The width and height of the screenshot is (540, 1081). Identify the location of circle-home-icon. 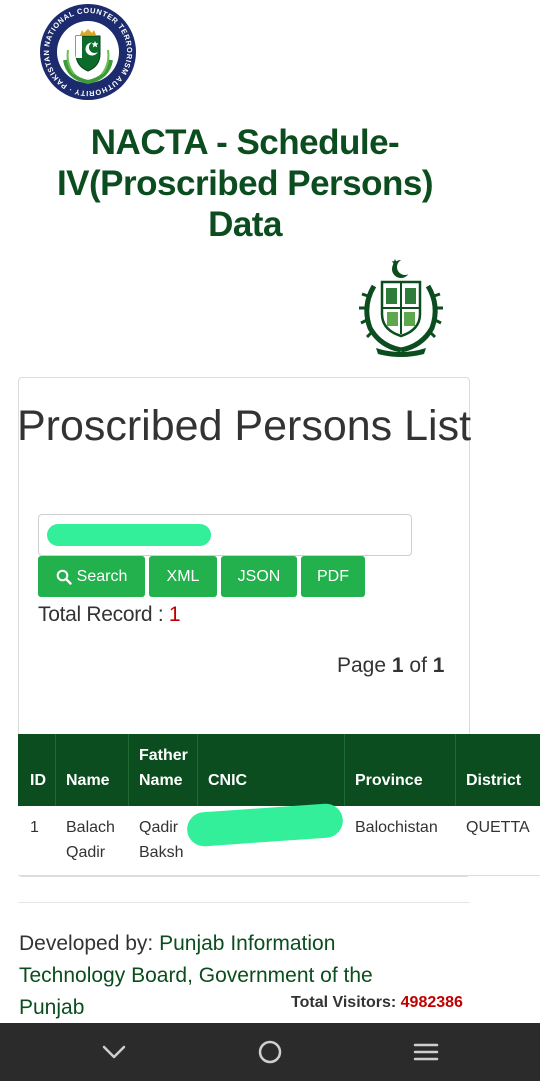
(270, 1052).